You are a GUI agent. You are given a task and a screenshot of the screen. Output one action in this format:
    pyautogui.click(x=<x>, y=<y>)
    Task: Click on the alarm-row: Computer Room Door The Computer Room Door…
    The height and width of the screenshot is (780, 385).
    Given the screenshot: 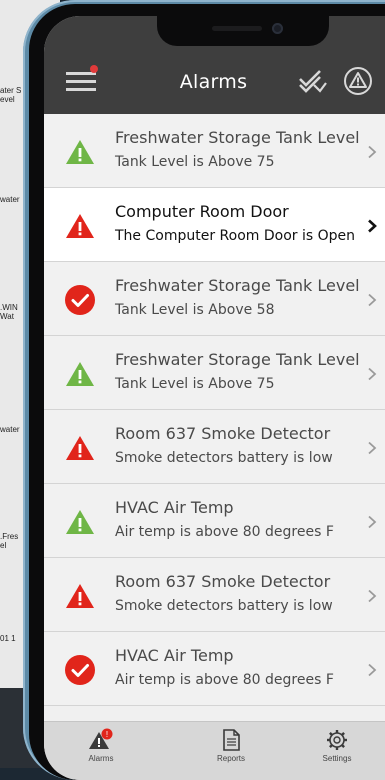 What is the action you would take?
    pyautogui.click(x=214, y=225)
    